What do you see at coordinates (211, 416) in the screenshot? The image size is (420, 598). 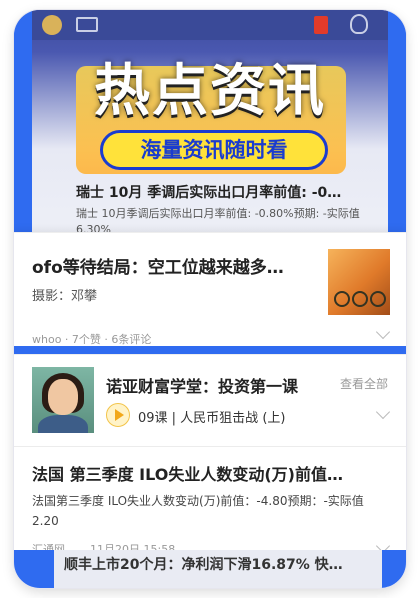 I see `lesson-label: 09课 | 人民币狙击战 (上)` at bounding box center [211, 416].